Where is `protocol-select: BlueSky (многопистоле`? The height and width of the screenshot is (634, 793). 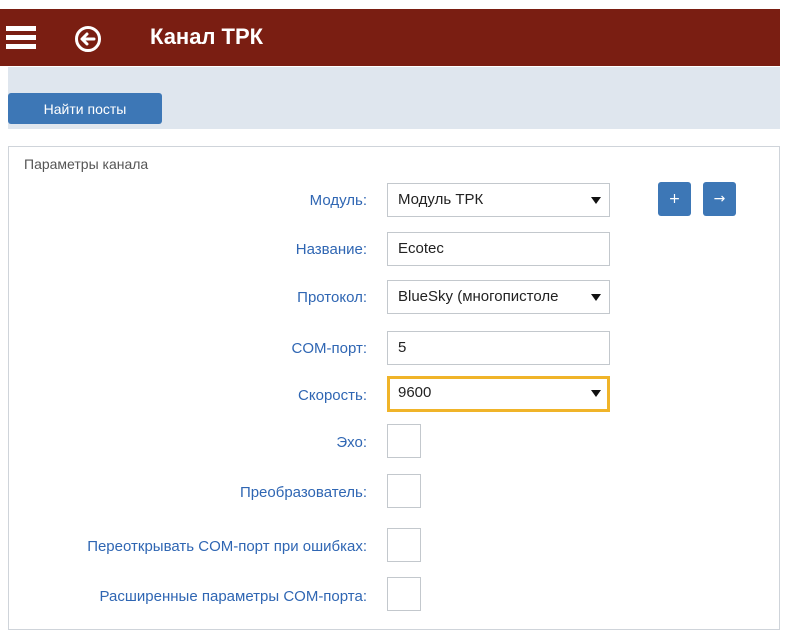 protocol-select: BlueSky (многопистоле is located at coordinates (498, 297).